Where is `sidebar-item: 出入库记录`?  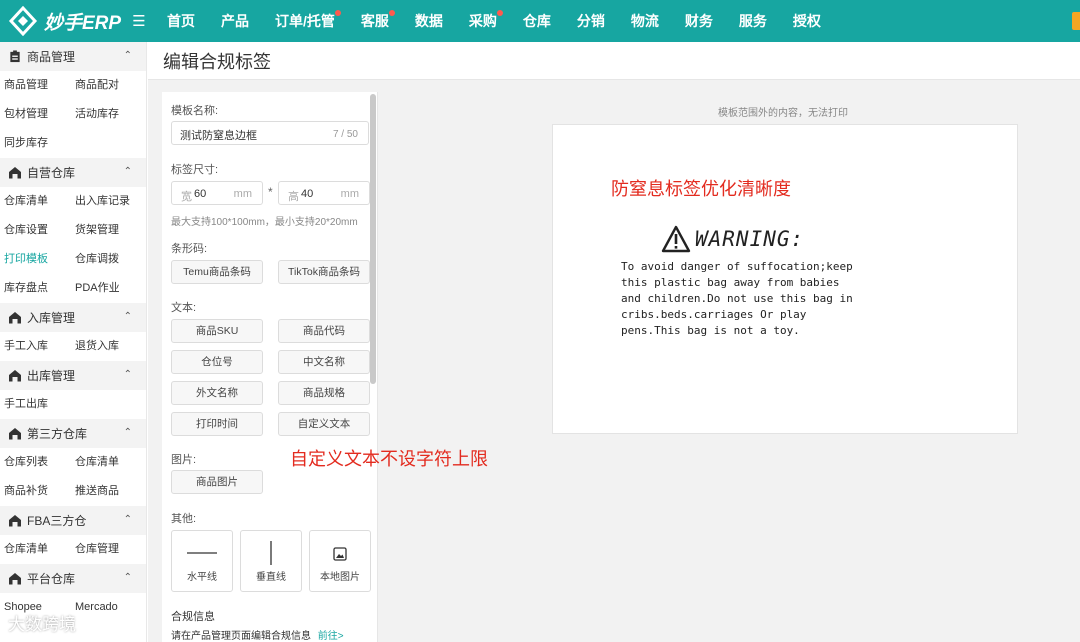 sidebar-item: 出入库记录 is located at coordinates (110, 201).